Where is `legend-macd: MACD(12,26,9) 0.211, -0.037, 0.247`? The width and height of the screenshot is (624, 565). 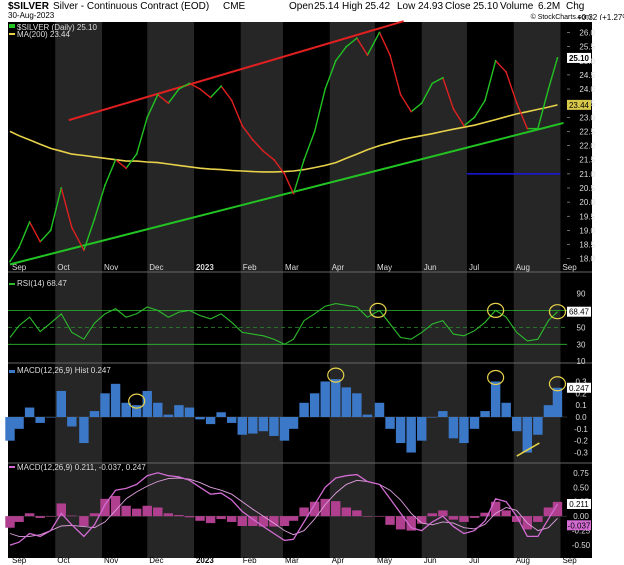 legend-macd: MACD(12,26,9) 0.211, -0.037, 0.247 is located at coordinates (81, 467).